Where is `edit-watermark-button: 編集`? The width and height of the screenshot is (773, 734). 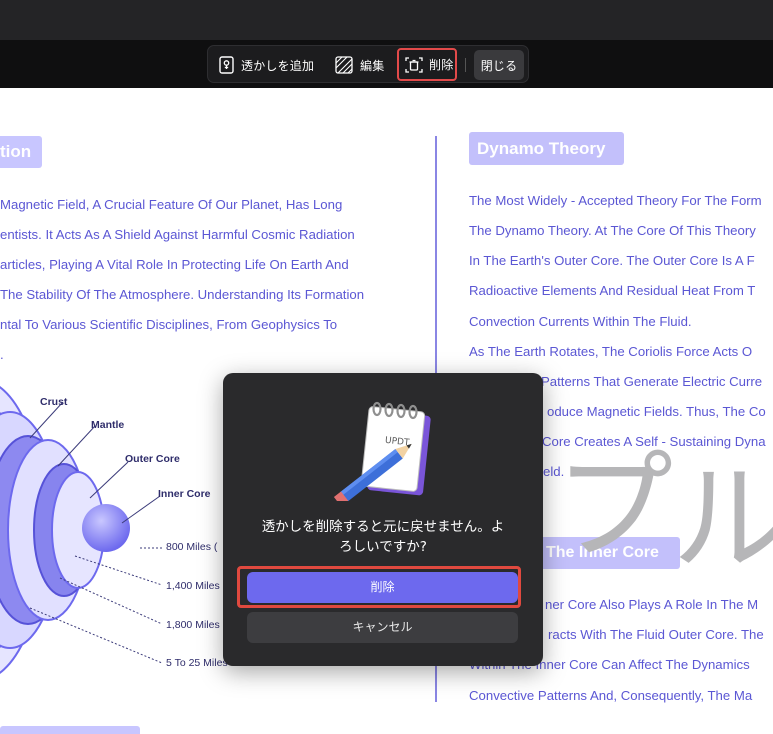 edit-watermark-button: 編集 is located at coordinates (359, 65).